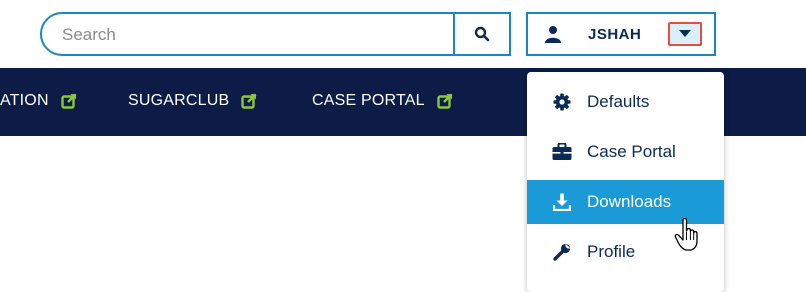  Describe the element at coordinates (562, 252) in the screenshot. I see `wrench-icon` at that location.